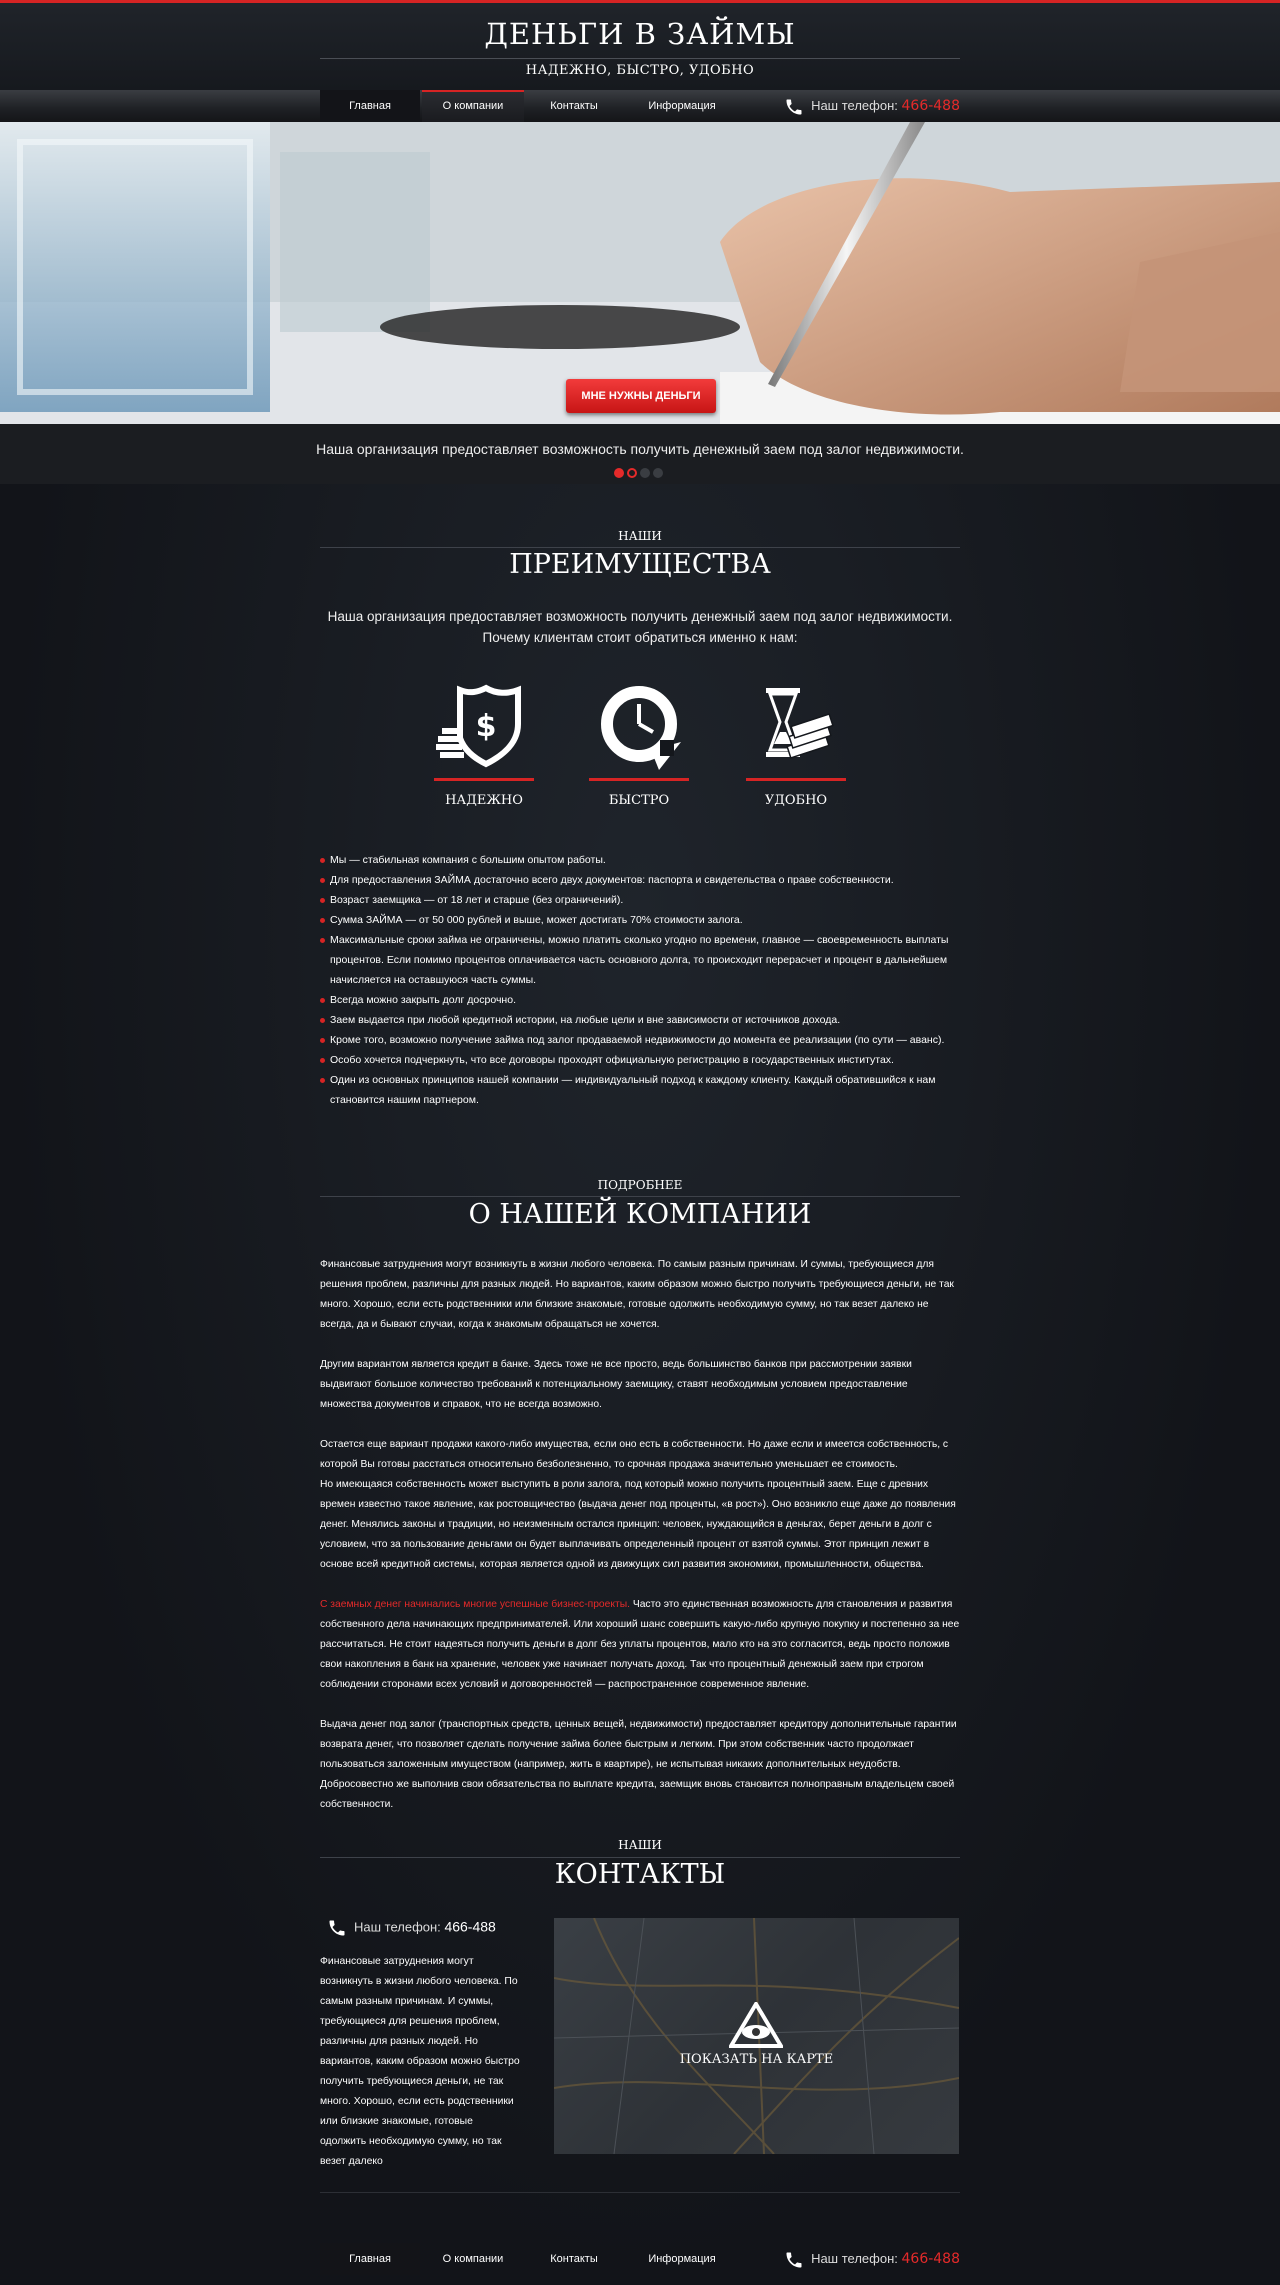  I want to click on phone-label: Наш телефон:, so click(854, 105).